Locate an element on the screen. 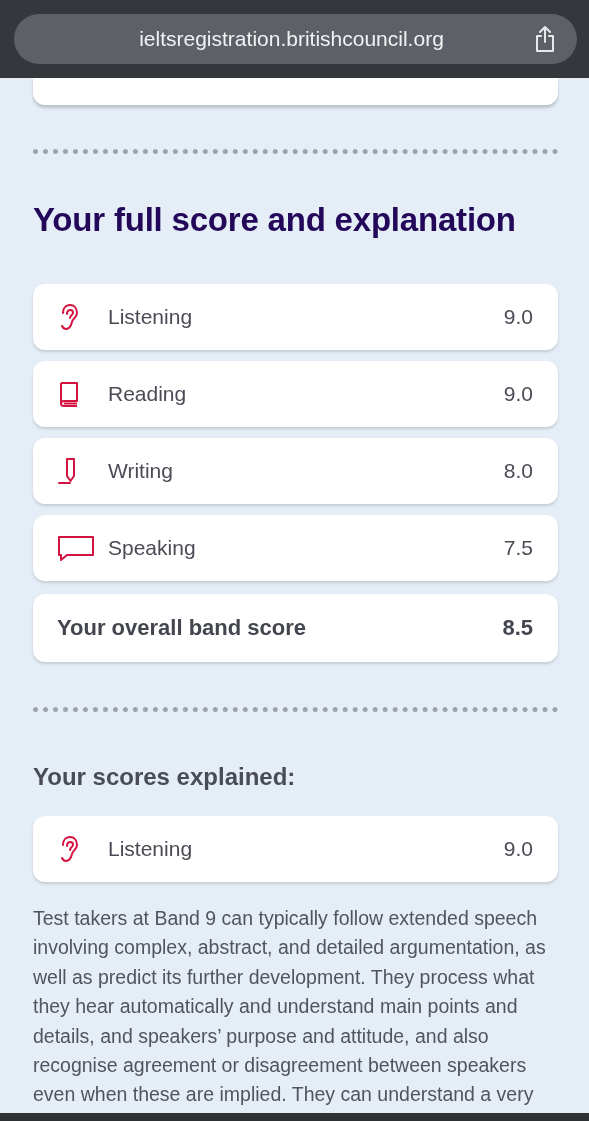  share-icon is located at coordinates (545, 39).